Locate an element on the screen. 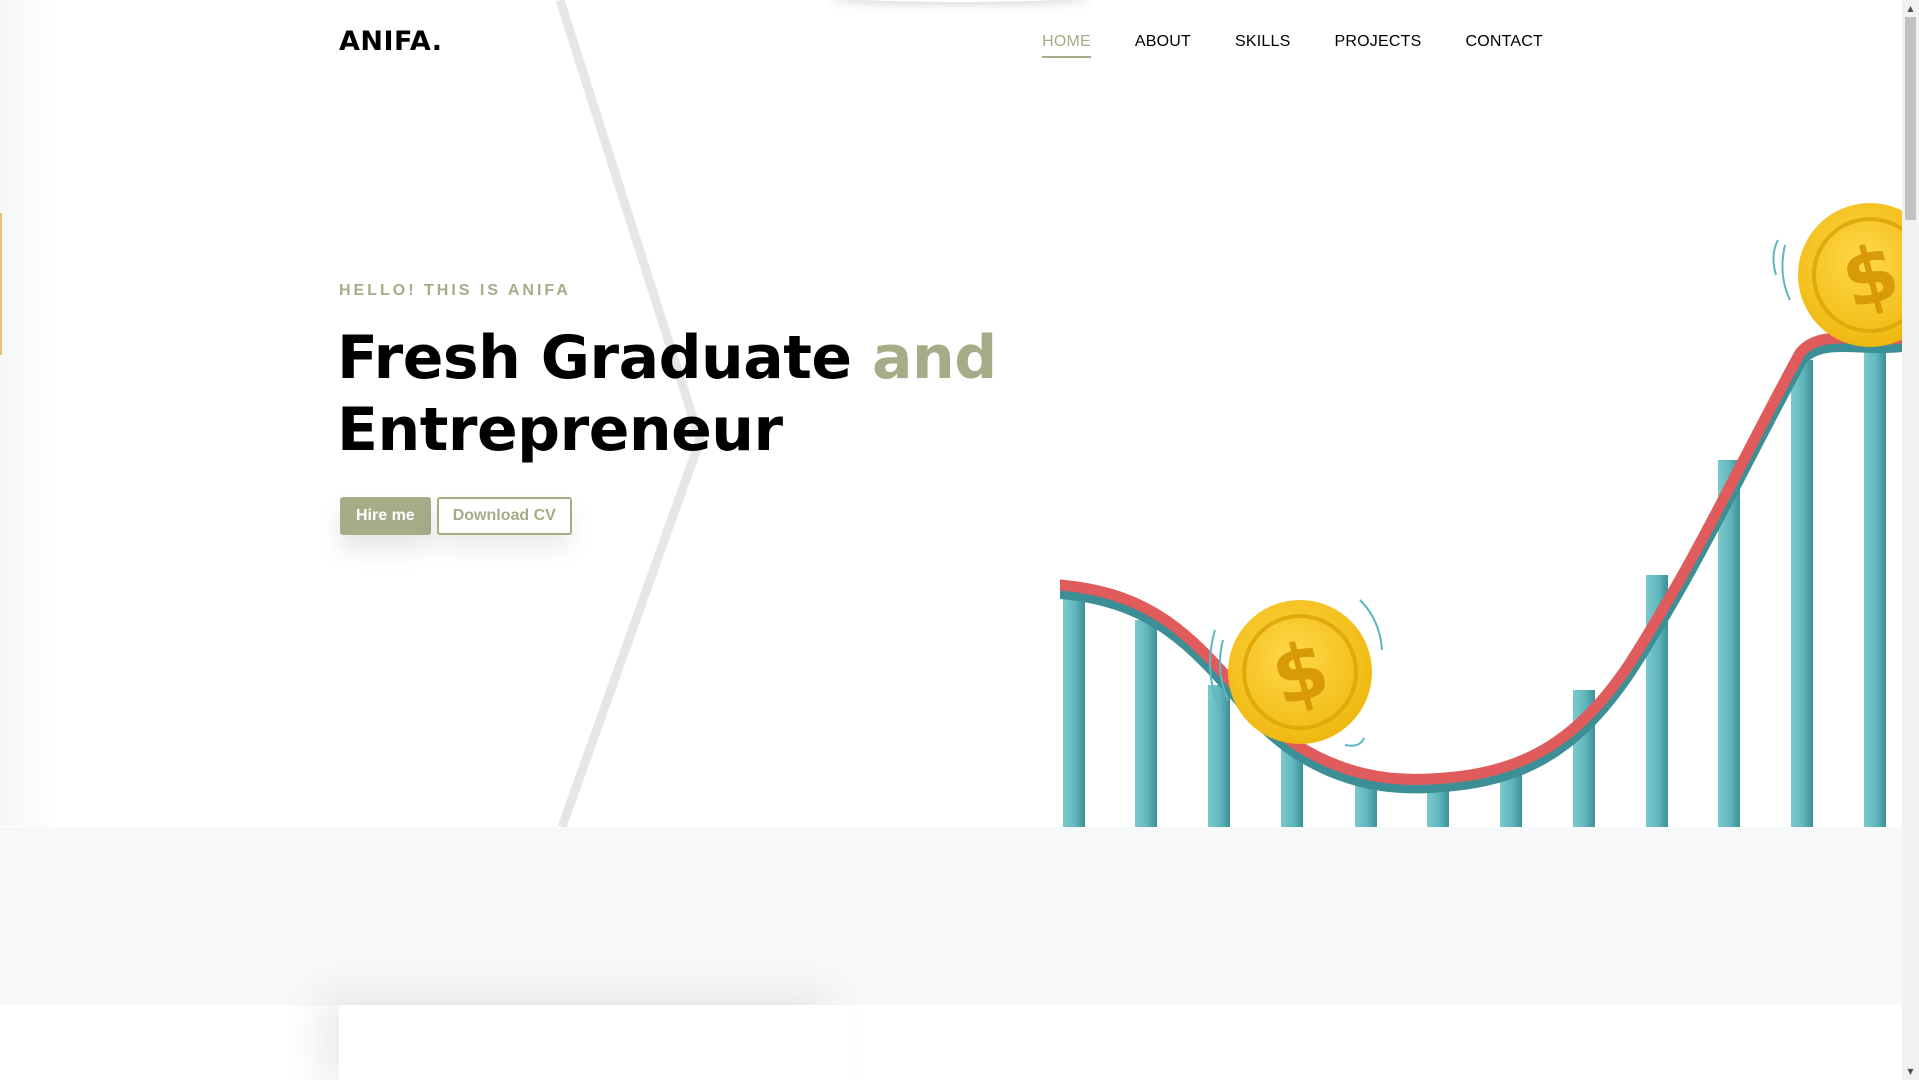 The image size is (1919, 1080). nav-contact: CONTACT is located at coordinates (1504, 45).